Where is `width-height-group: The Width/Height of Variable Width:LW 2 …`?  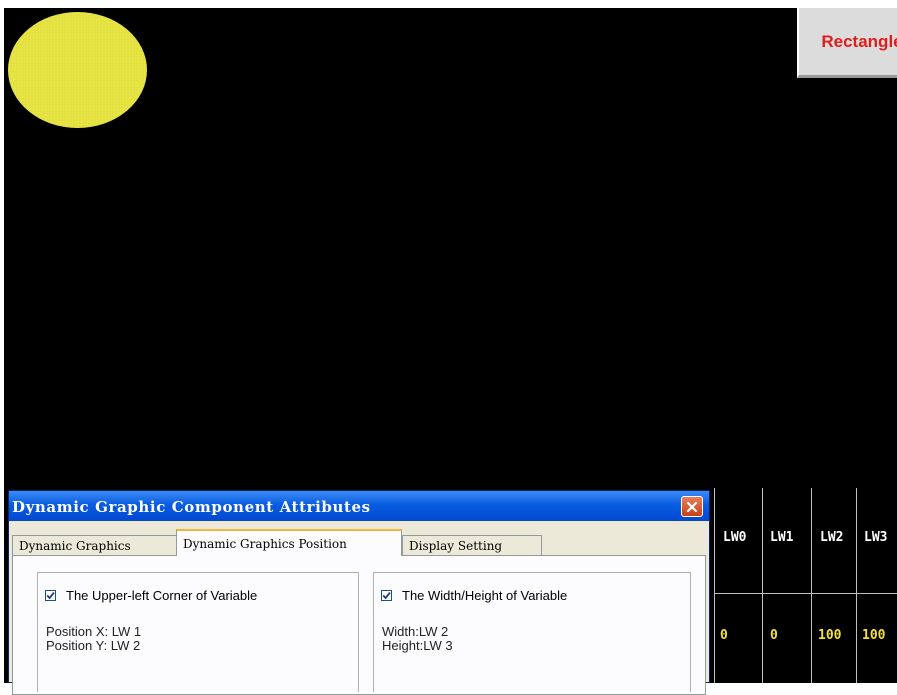
width-height-group: The Width/Height of Variable Width:LW 2 … is located at coordinates (532, 632).